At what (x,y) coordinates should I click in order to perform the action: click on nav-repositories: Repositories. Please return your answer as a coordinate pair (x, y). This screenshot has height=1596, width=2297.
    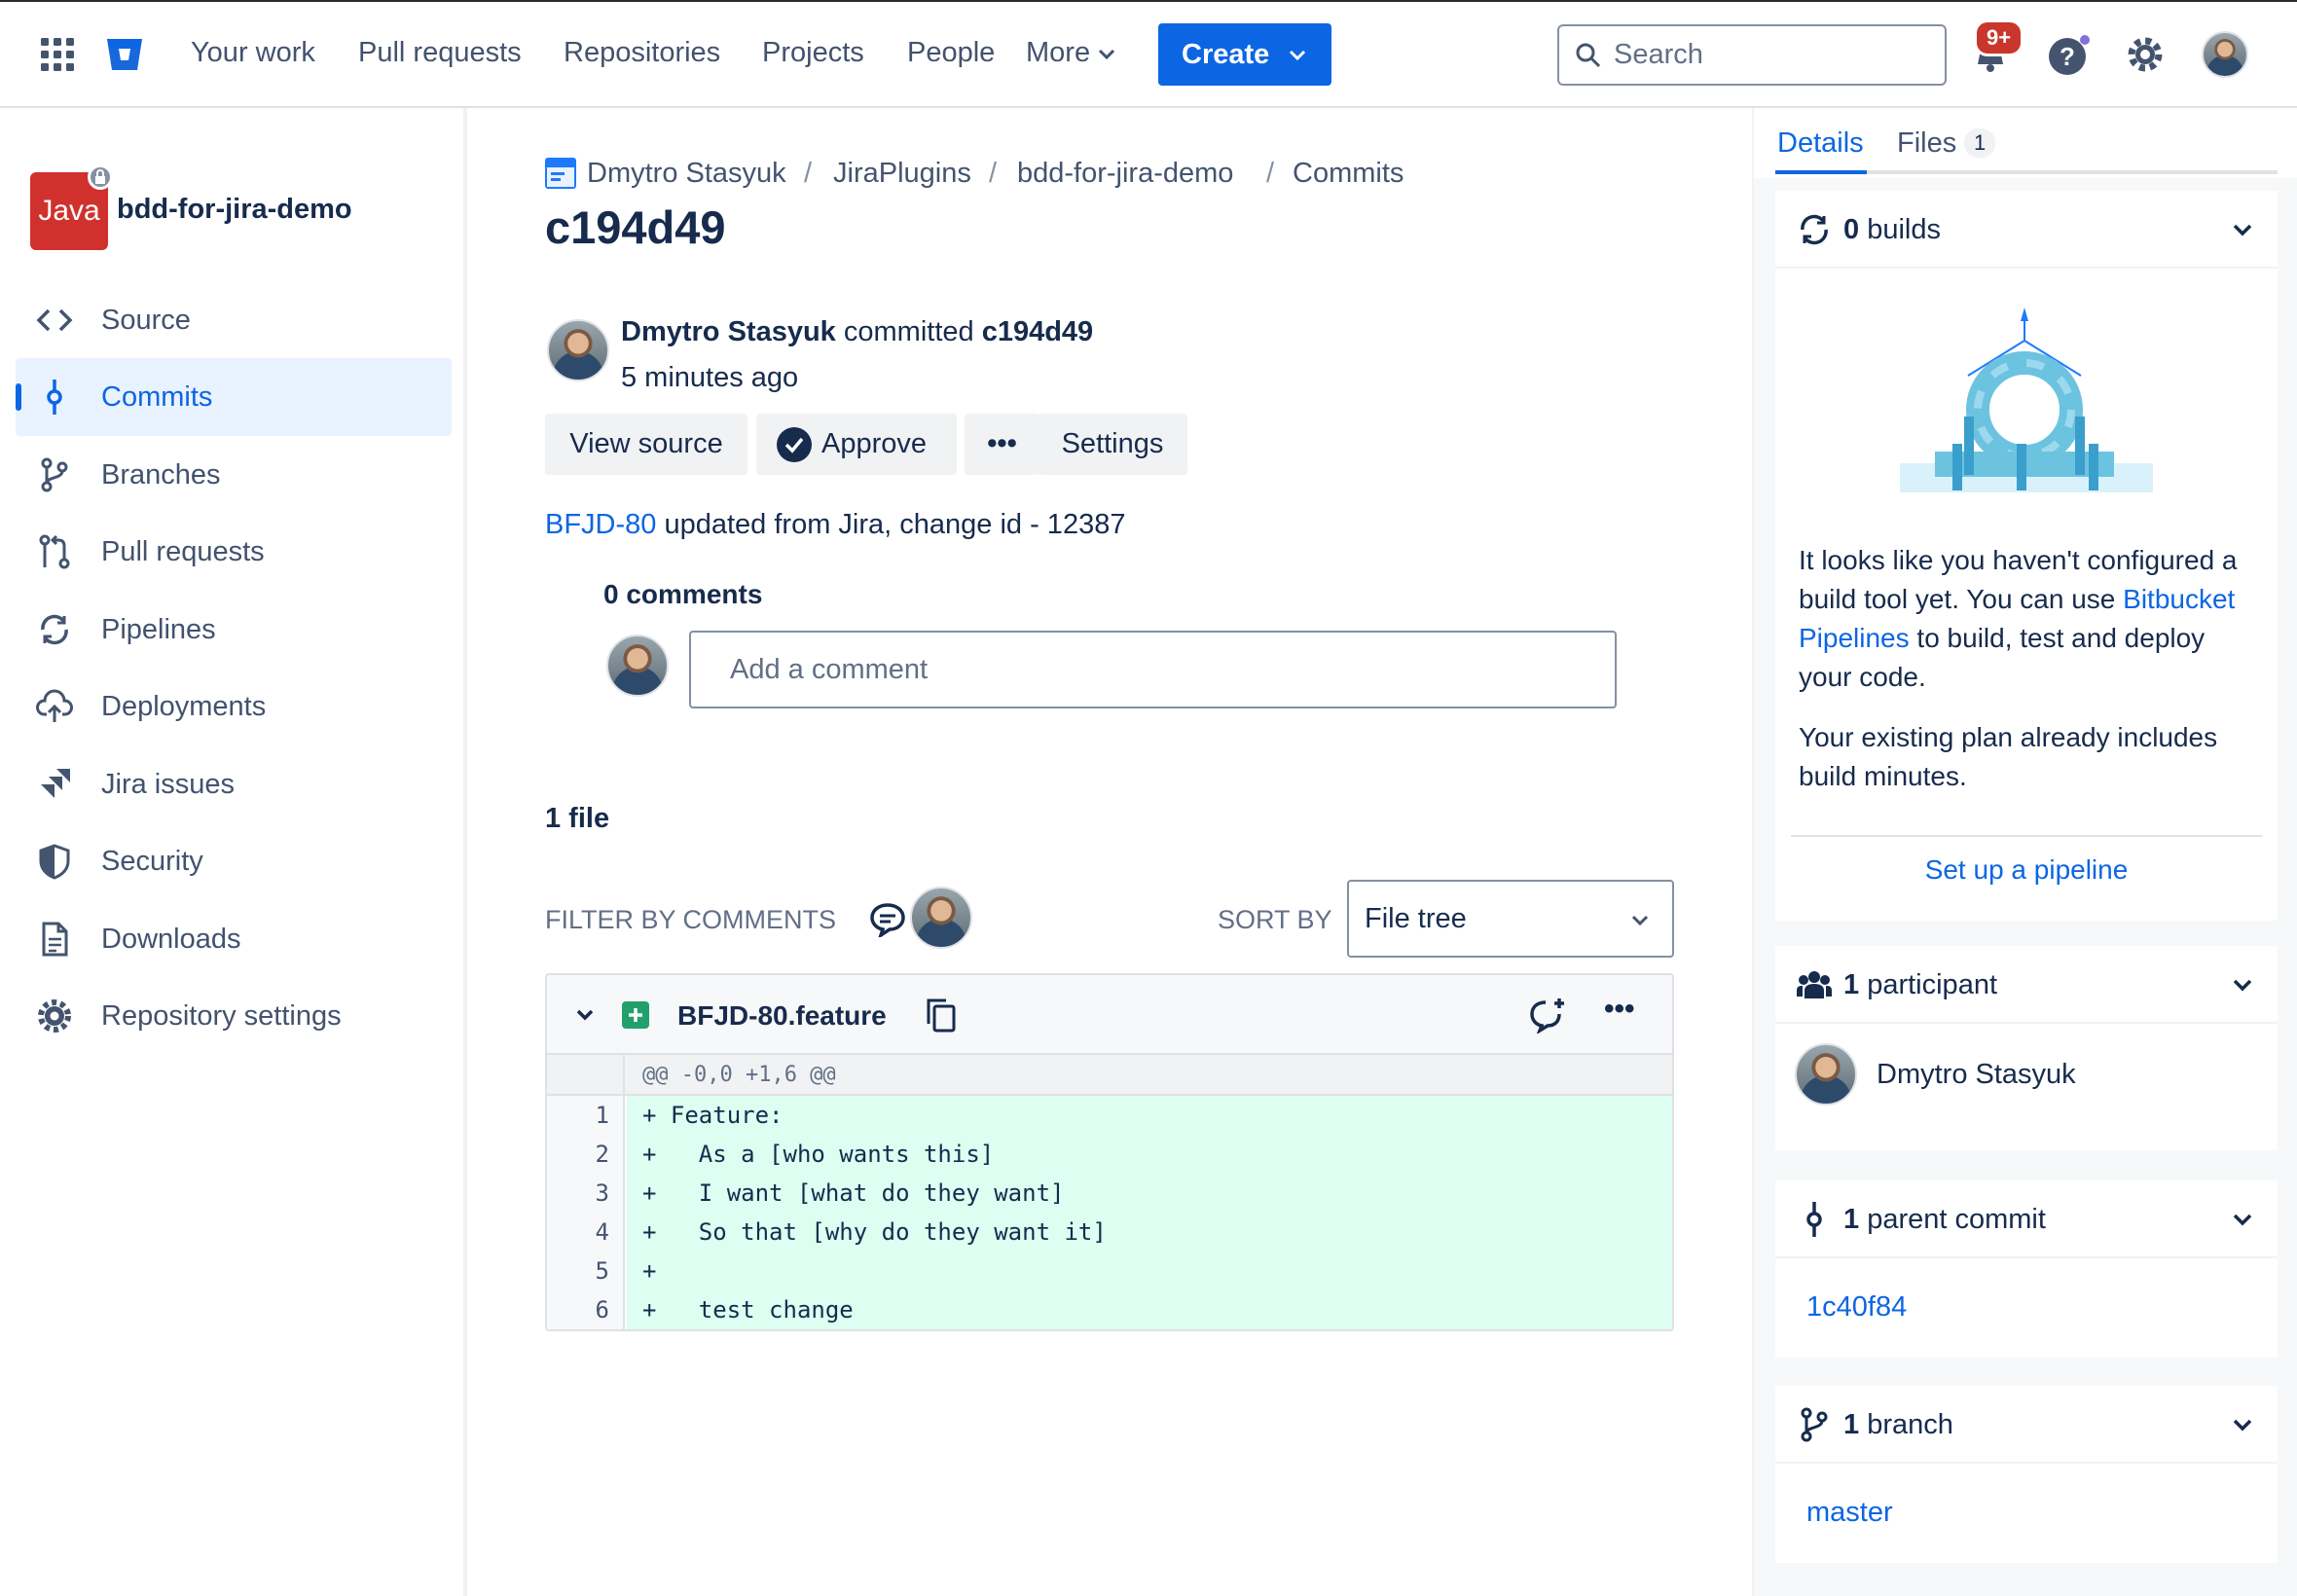
    Looking at the image, I should click on (642, 53).